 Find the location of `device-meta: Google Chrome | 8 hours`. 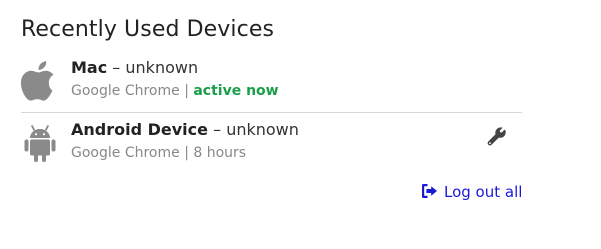

device-meta: Google Chrome | 8 hours is located at coordinates (261, 153).